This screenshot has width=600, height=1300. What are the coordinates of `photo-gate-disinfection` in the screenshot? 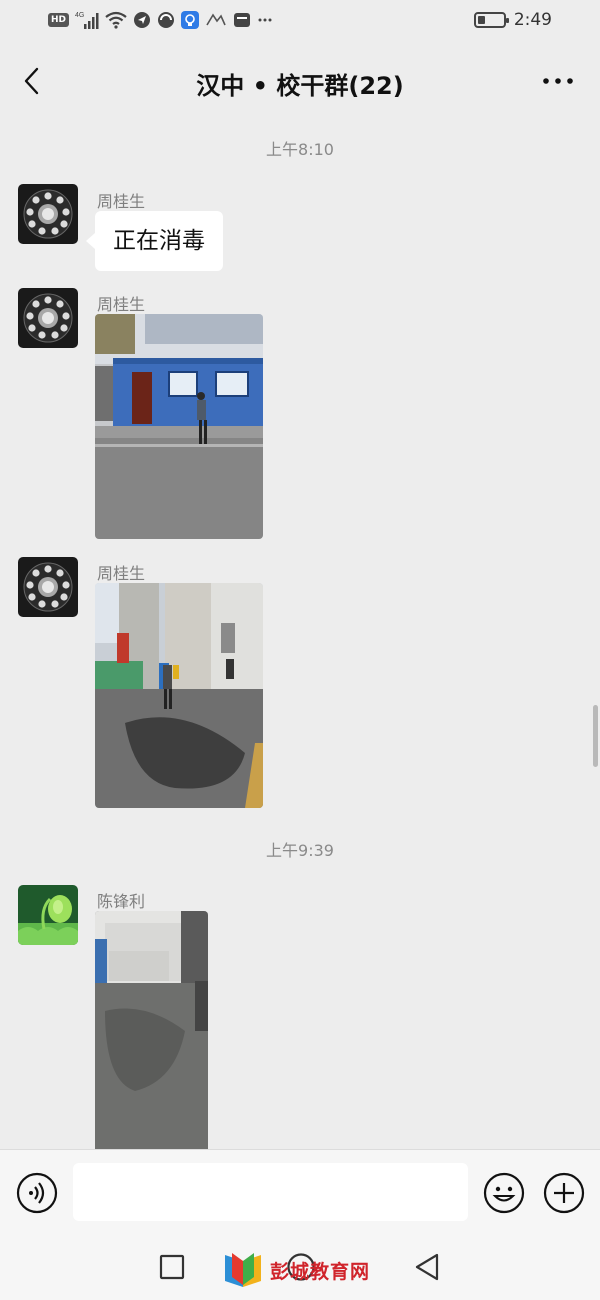 It's located at (179, 695).